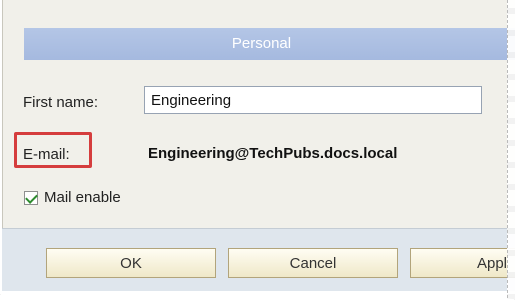  I want to click on ok-button: OK, so click(131, 263).